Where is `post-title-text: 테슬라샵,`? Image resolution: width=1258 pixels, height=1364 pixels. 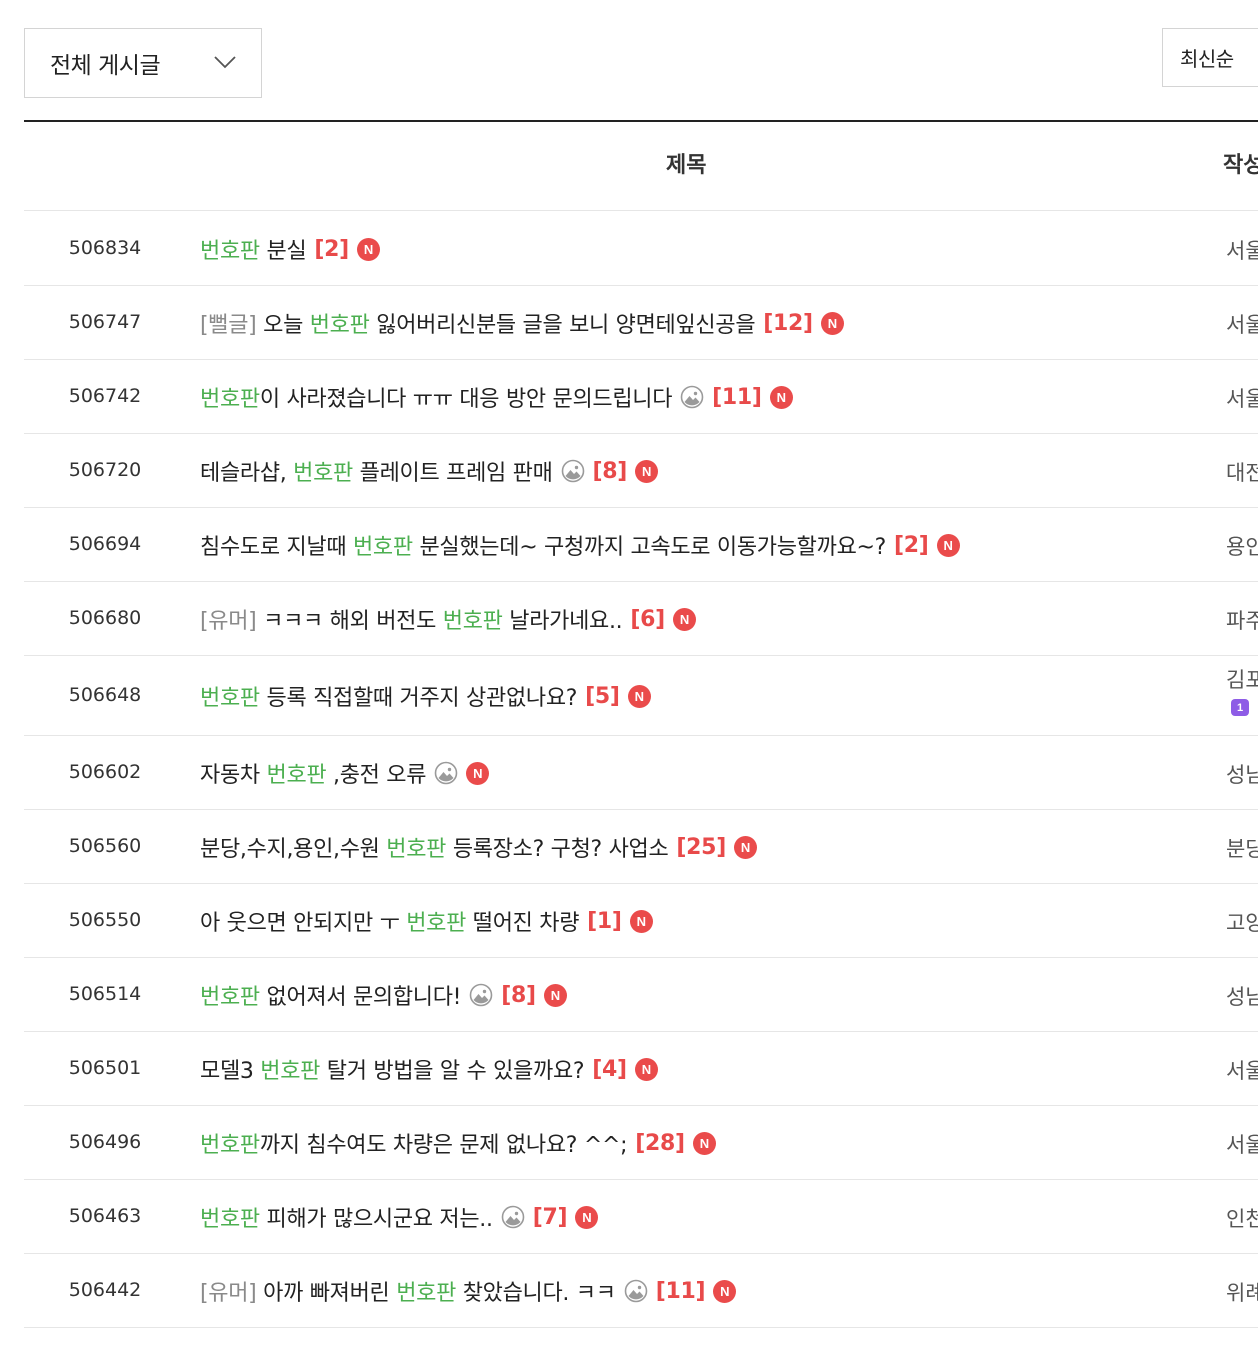
post-title-text: 테슬라샵, is located at coordinates (247, 473).